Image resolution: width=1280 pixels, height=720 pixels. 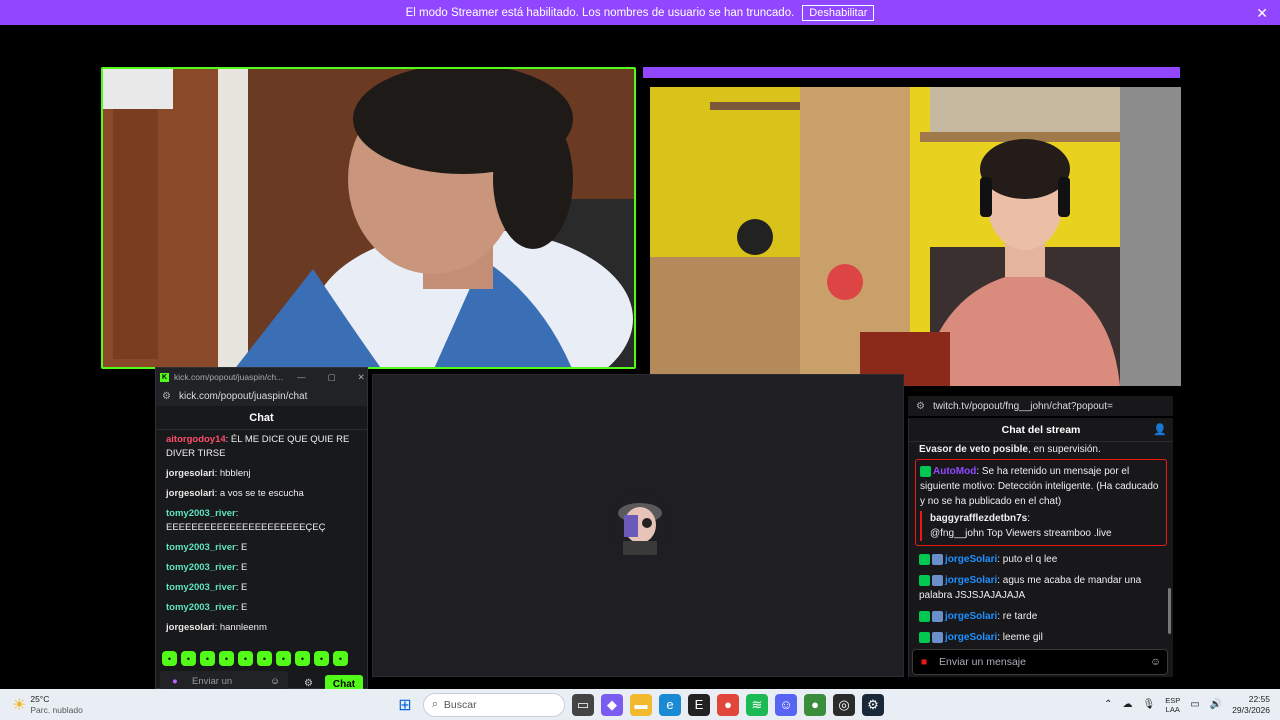 I want to click on emote-bar: • • • • • • • • • •, so click(x=255, y=658).